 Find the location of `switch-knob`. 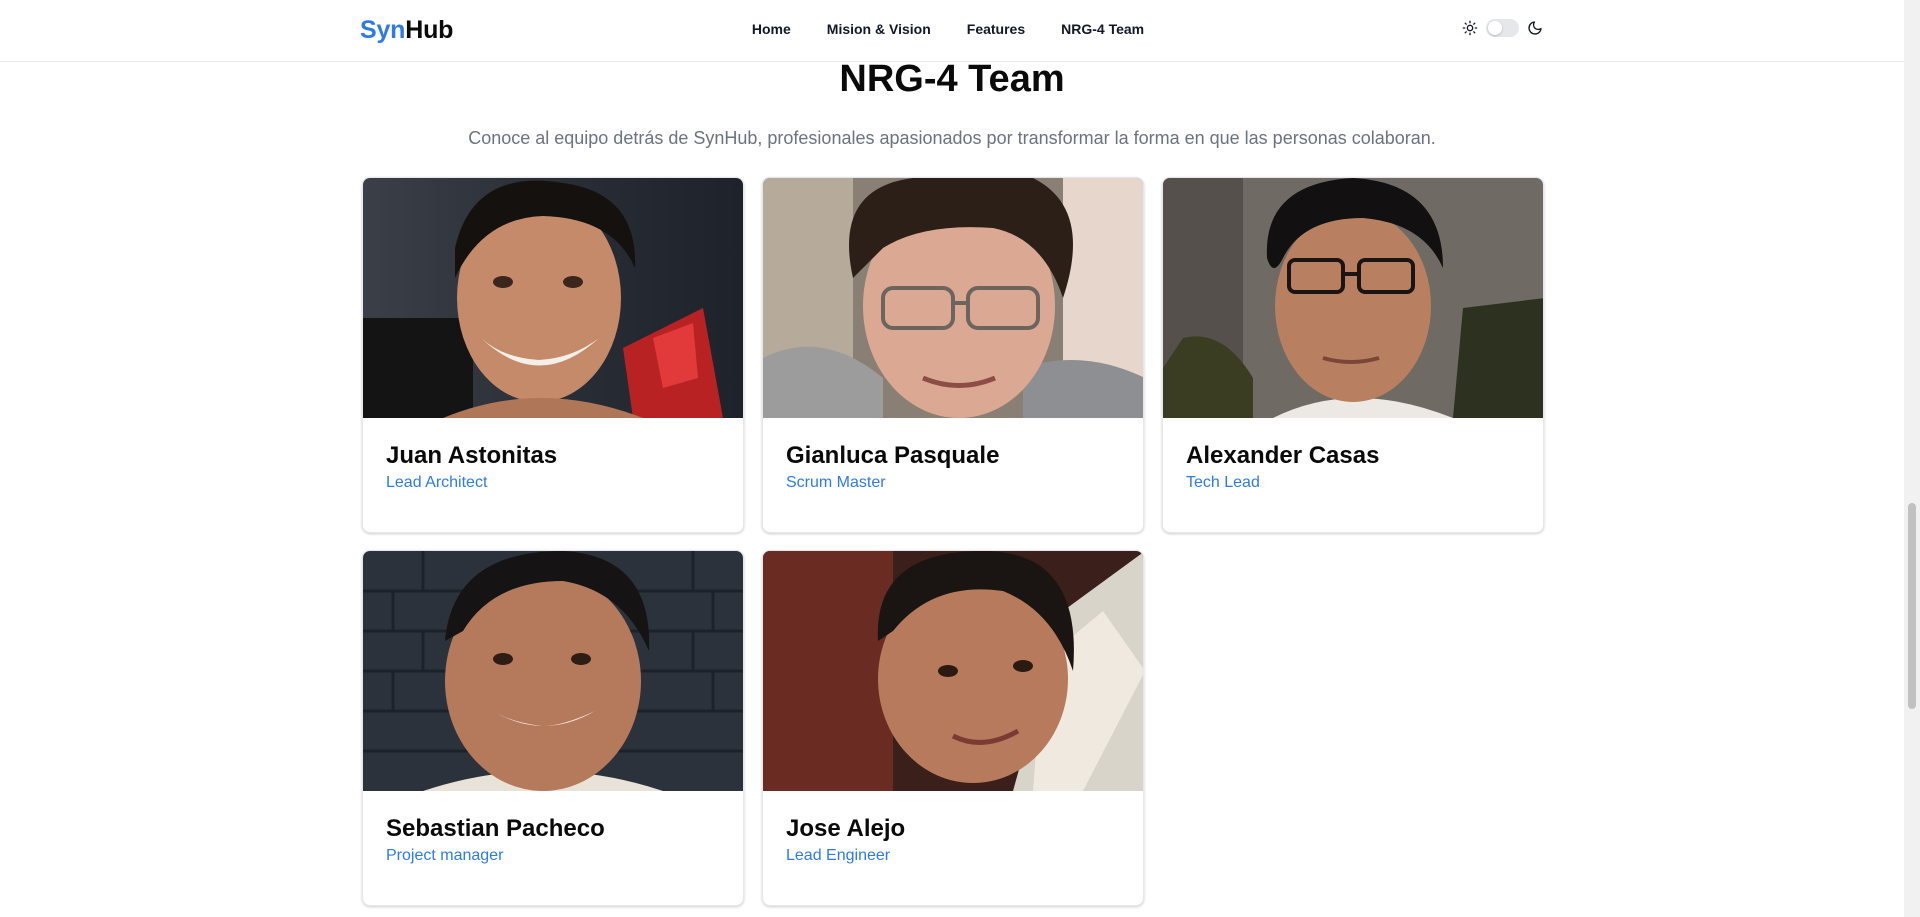

switch-knob is located at coordinates (1495, 28).